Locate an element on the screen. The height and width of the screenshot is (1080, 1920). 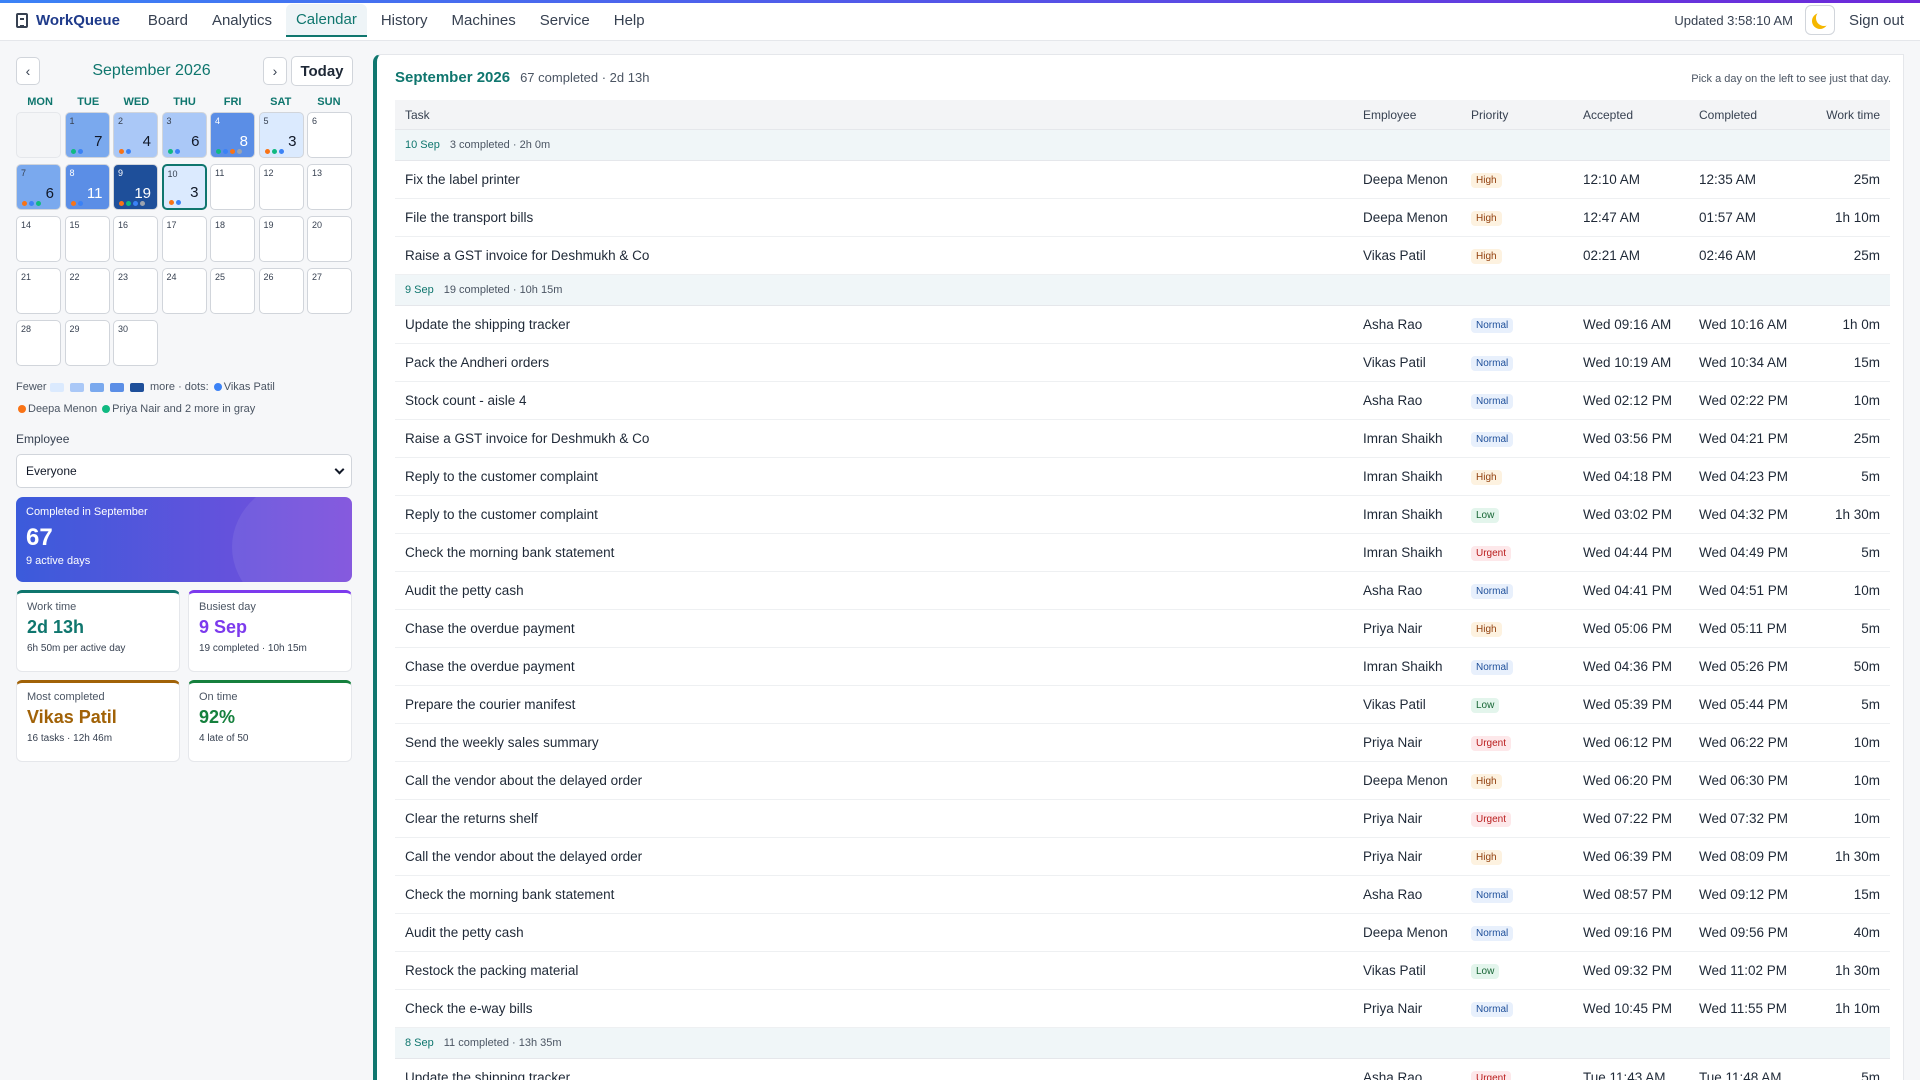
accepted-time: Wed 09:16 AM is located at coordinates (1627, 324).